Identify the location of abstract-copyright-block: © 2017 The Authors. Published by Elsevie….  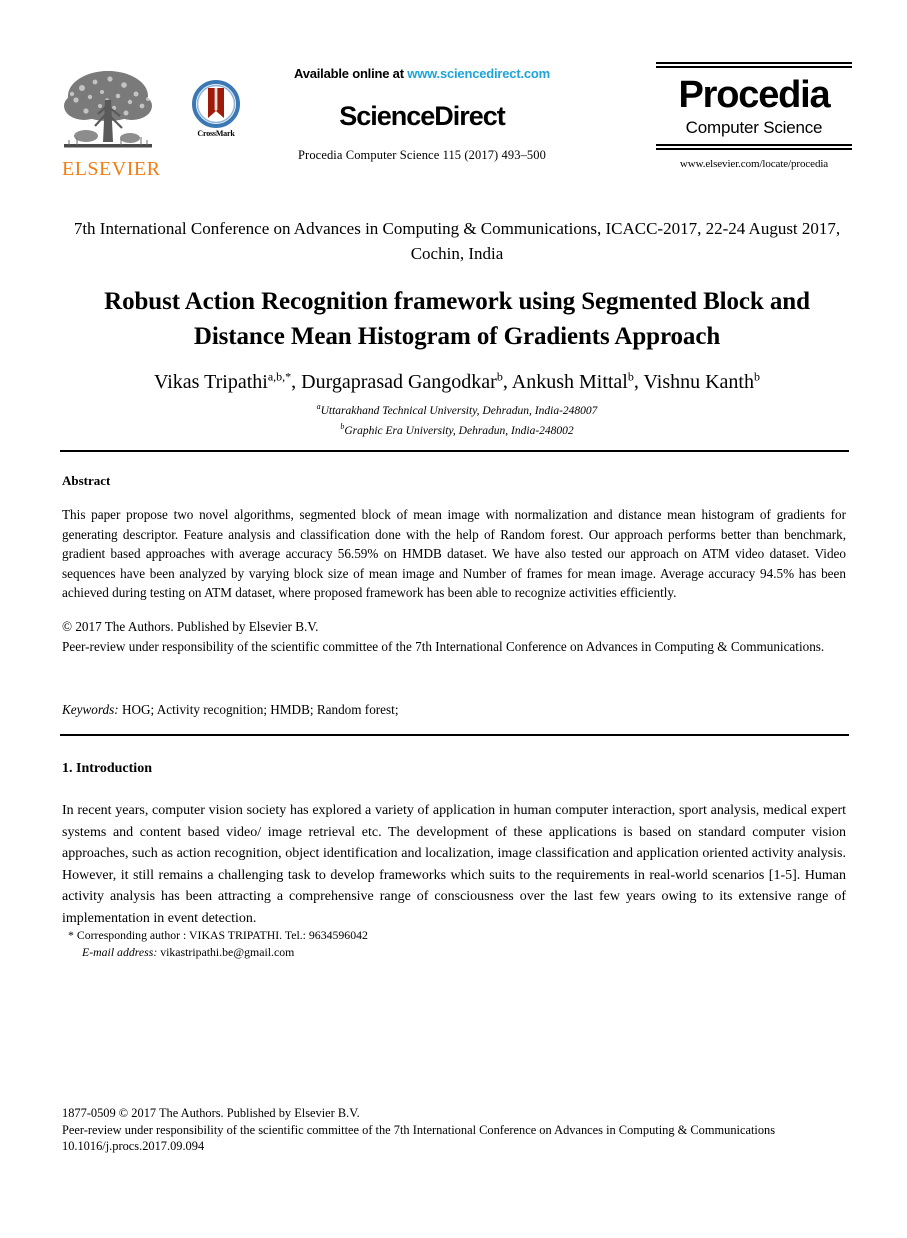
(454, 636).